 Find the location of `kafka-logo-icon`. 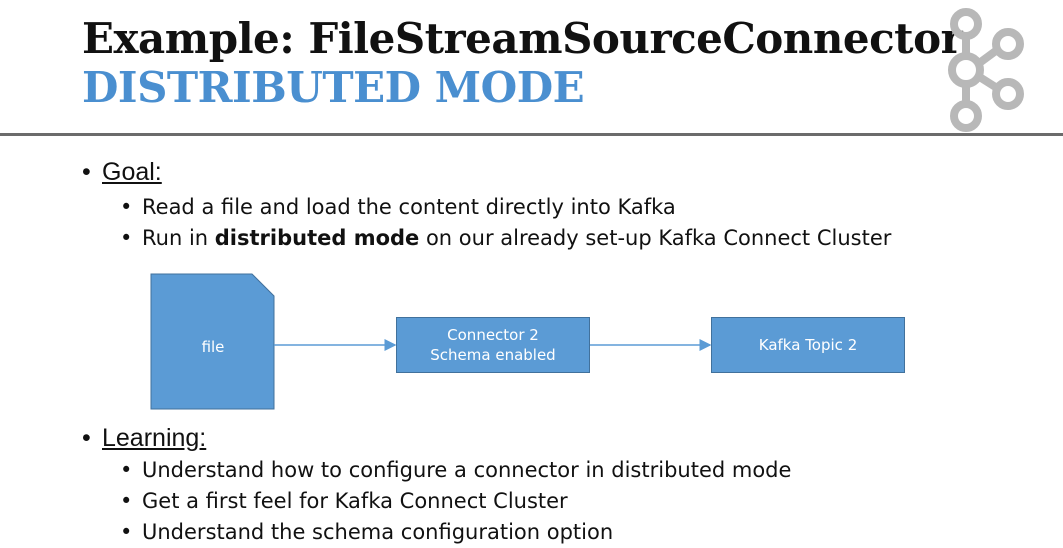

kafka-logo-icon is located at coordinates (986, 71).